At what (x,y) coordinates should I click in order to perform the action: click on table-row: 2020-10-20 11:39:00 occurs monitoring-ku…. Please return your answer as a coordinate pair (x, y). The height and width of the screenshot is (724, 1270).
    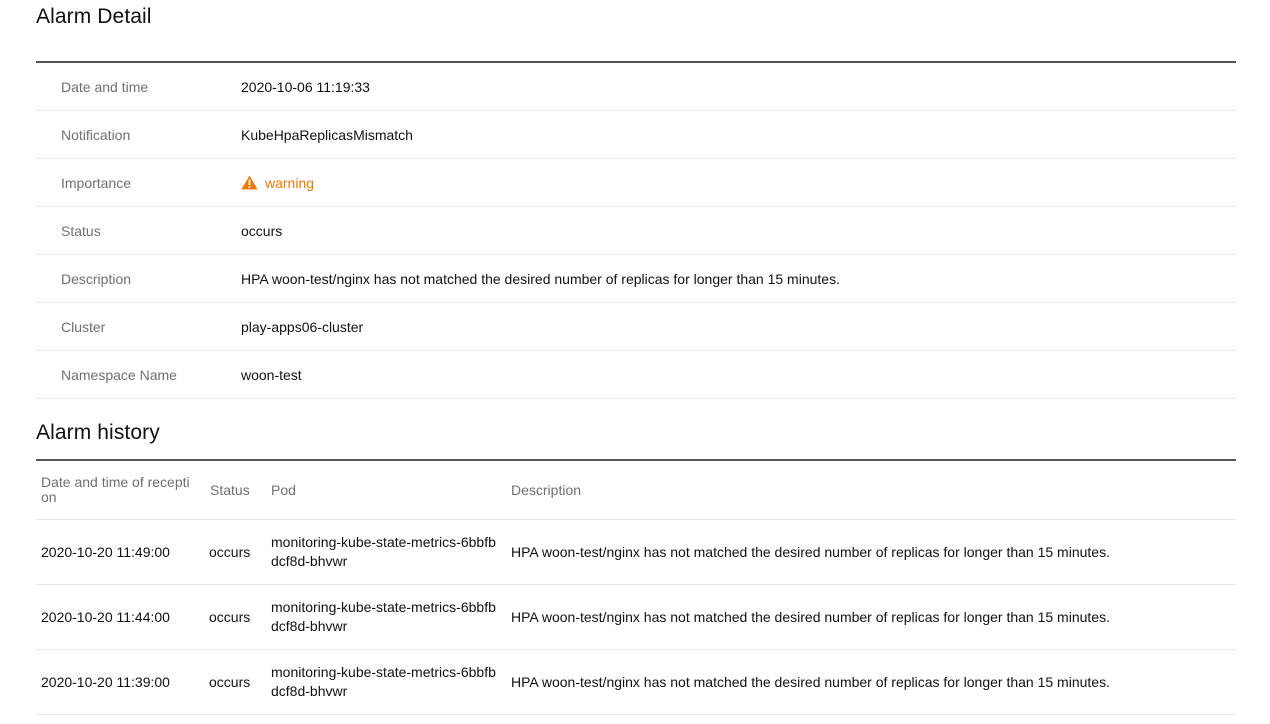
    Looking at the image, I should click on (636, 682).